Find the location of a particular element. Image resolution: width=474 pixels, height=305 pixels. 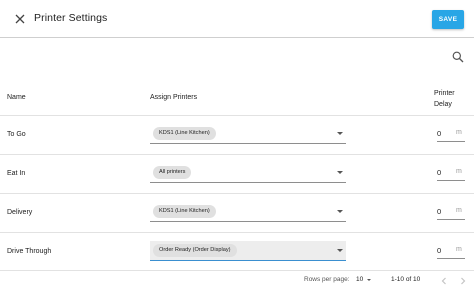

pagination-range: 1-10 of 10 is located at coordinates (406, 279).